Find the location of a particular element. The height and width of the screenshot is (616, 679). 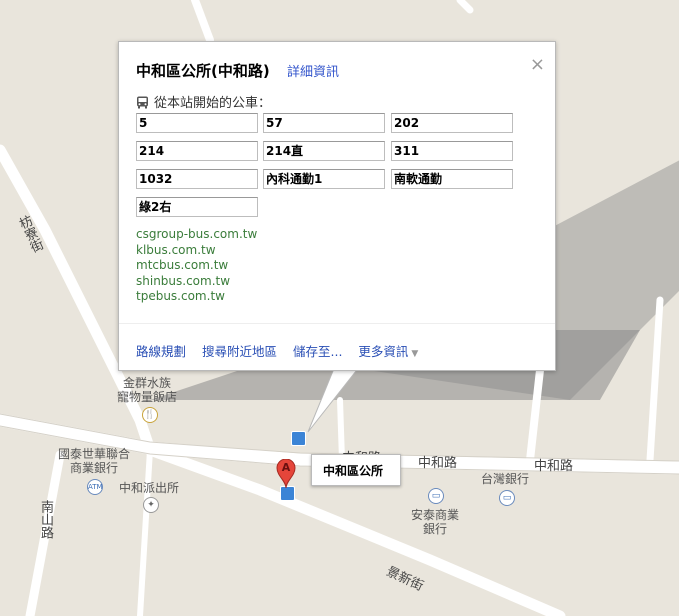

details-link: 詳細資訊 is located at coordinates (313, 70).